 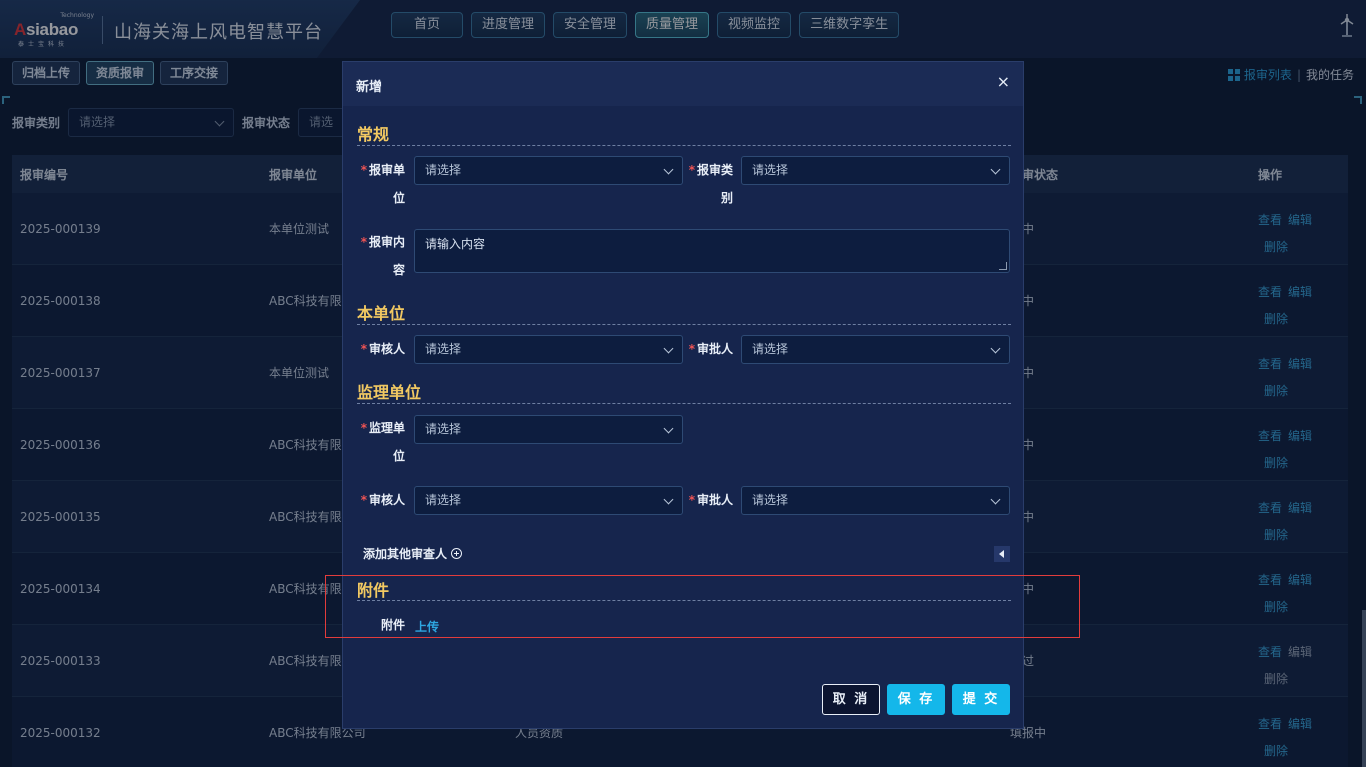 What do you see at coordinates (413, 553) in the screenshot?
I see `add-reviewer-button: 添加其他审查人` at bounding box center [413, 553].